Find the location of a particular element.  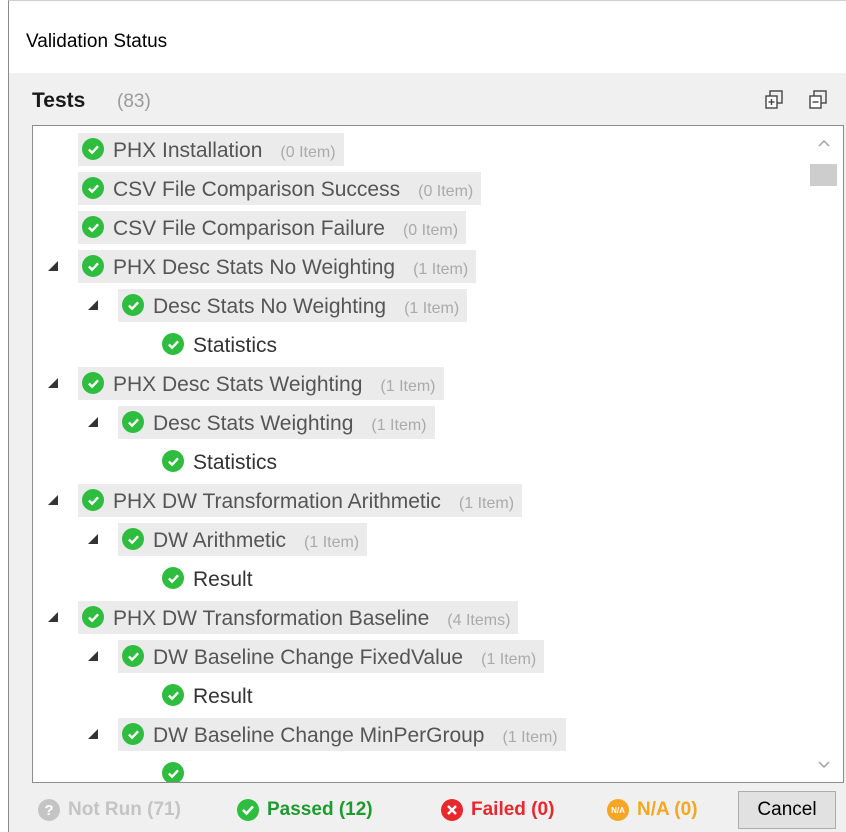

tree-row: CSV File Comparison Failure (0 Item) is located at coordinates (419, 227).